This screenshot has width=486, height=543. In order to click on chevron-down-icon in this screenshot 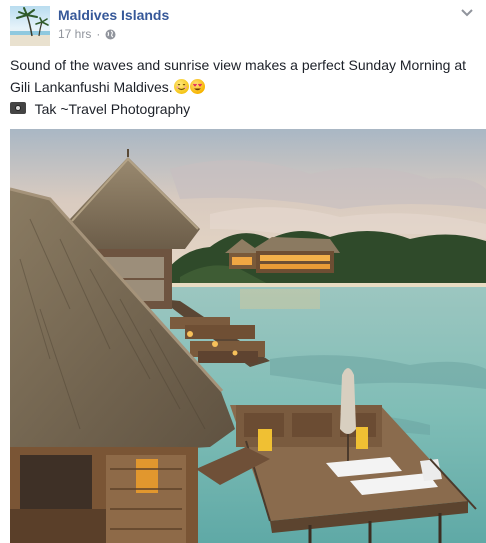, I will do `click(467, 11)`.